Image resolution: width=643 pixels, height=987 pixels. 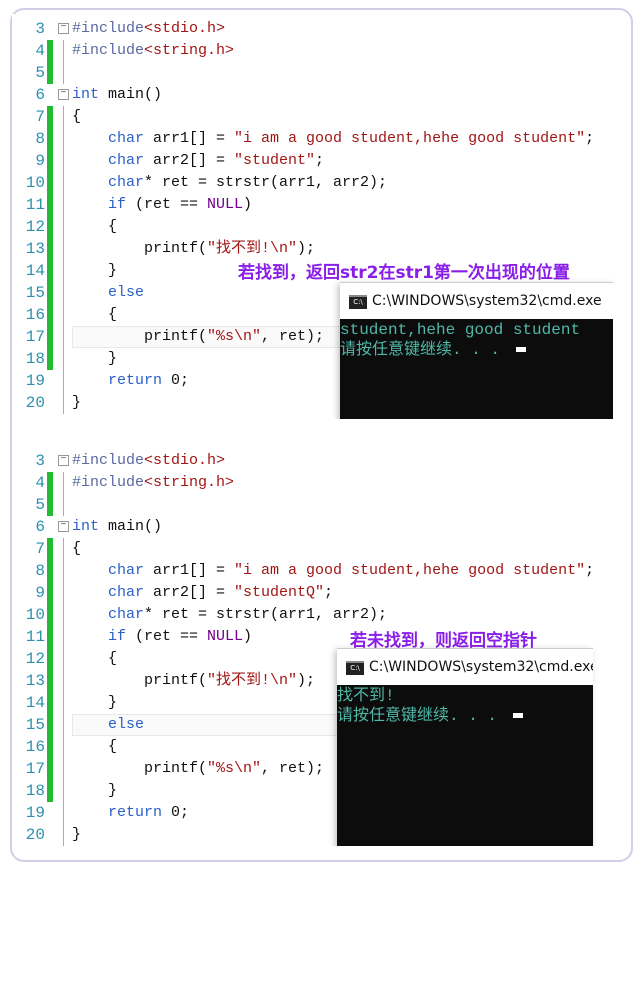 I want to click on line-number: 16, so click(x=35, y=747).